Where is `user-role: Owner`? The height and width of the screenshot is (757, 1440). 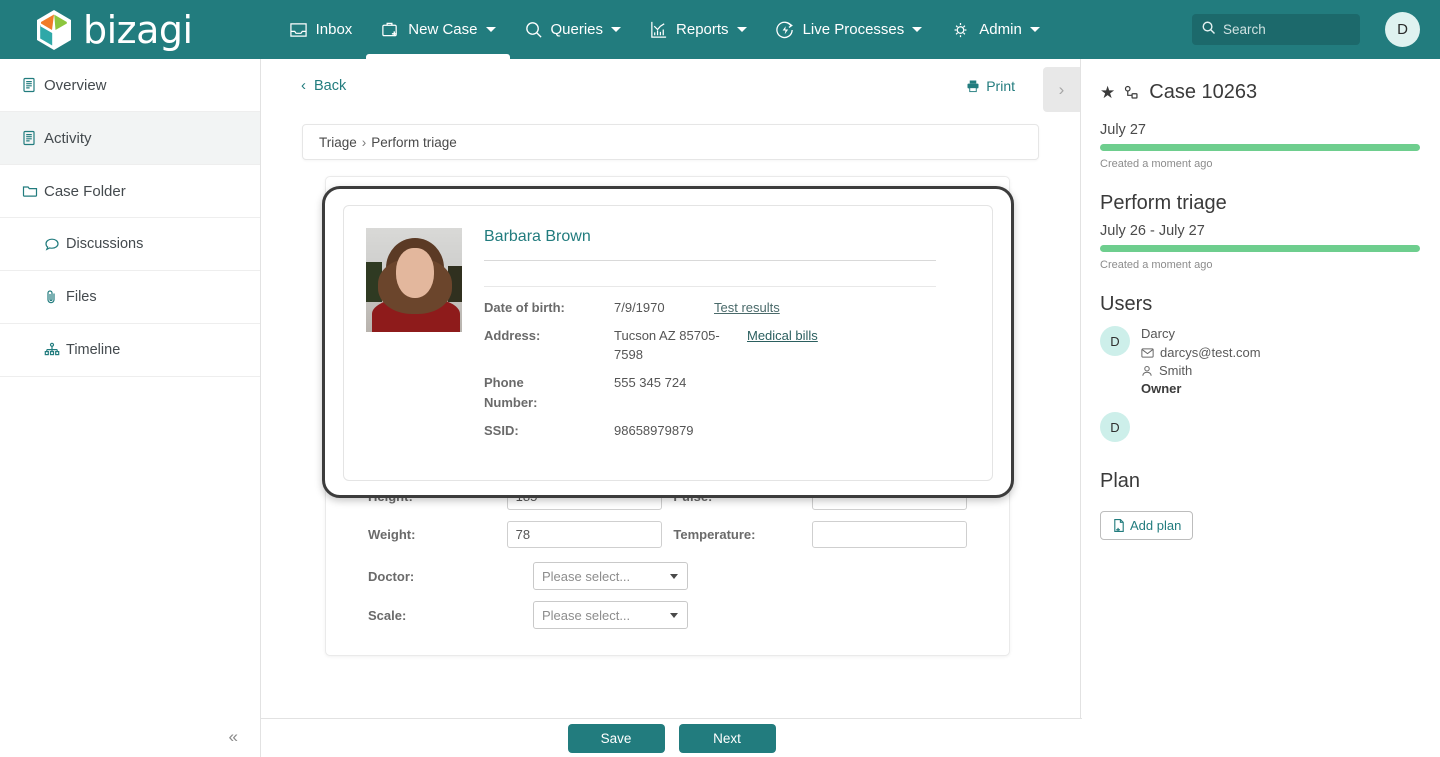
user-role: Owner is located at coordinates (1161, 388).